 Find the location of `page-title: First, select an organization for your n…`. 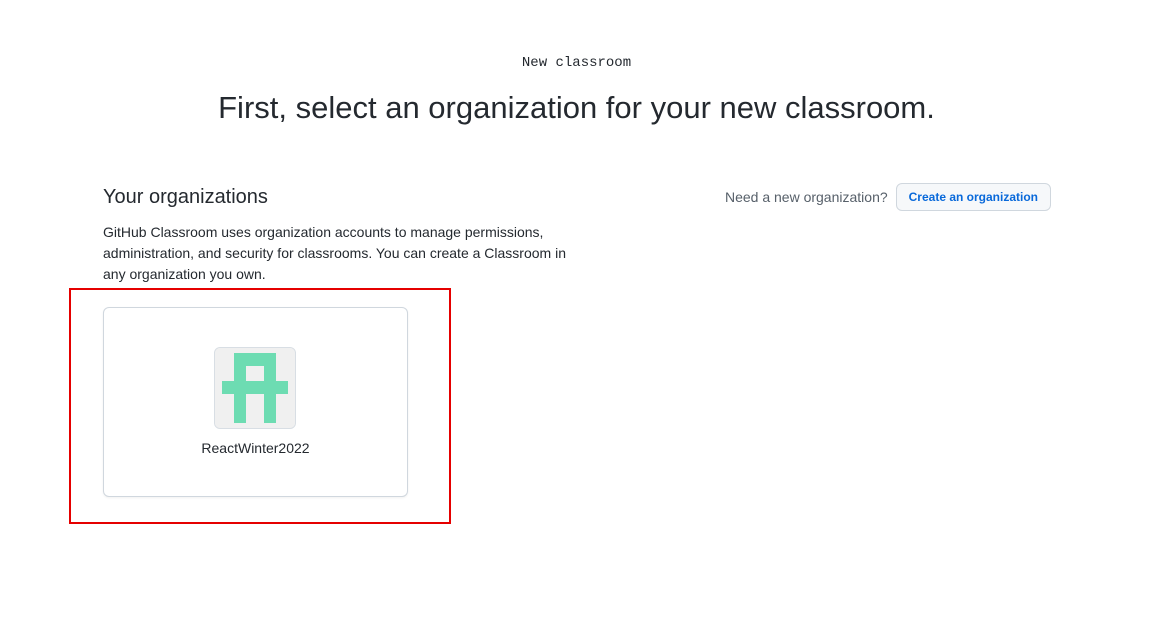

page-title: First, select an organization for your n… is located at coordinates (576, 107).